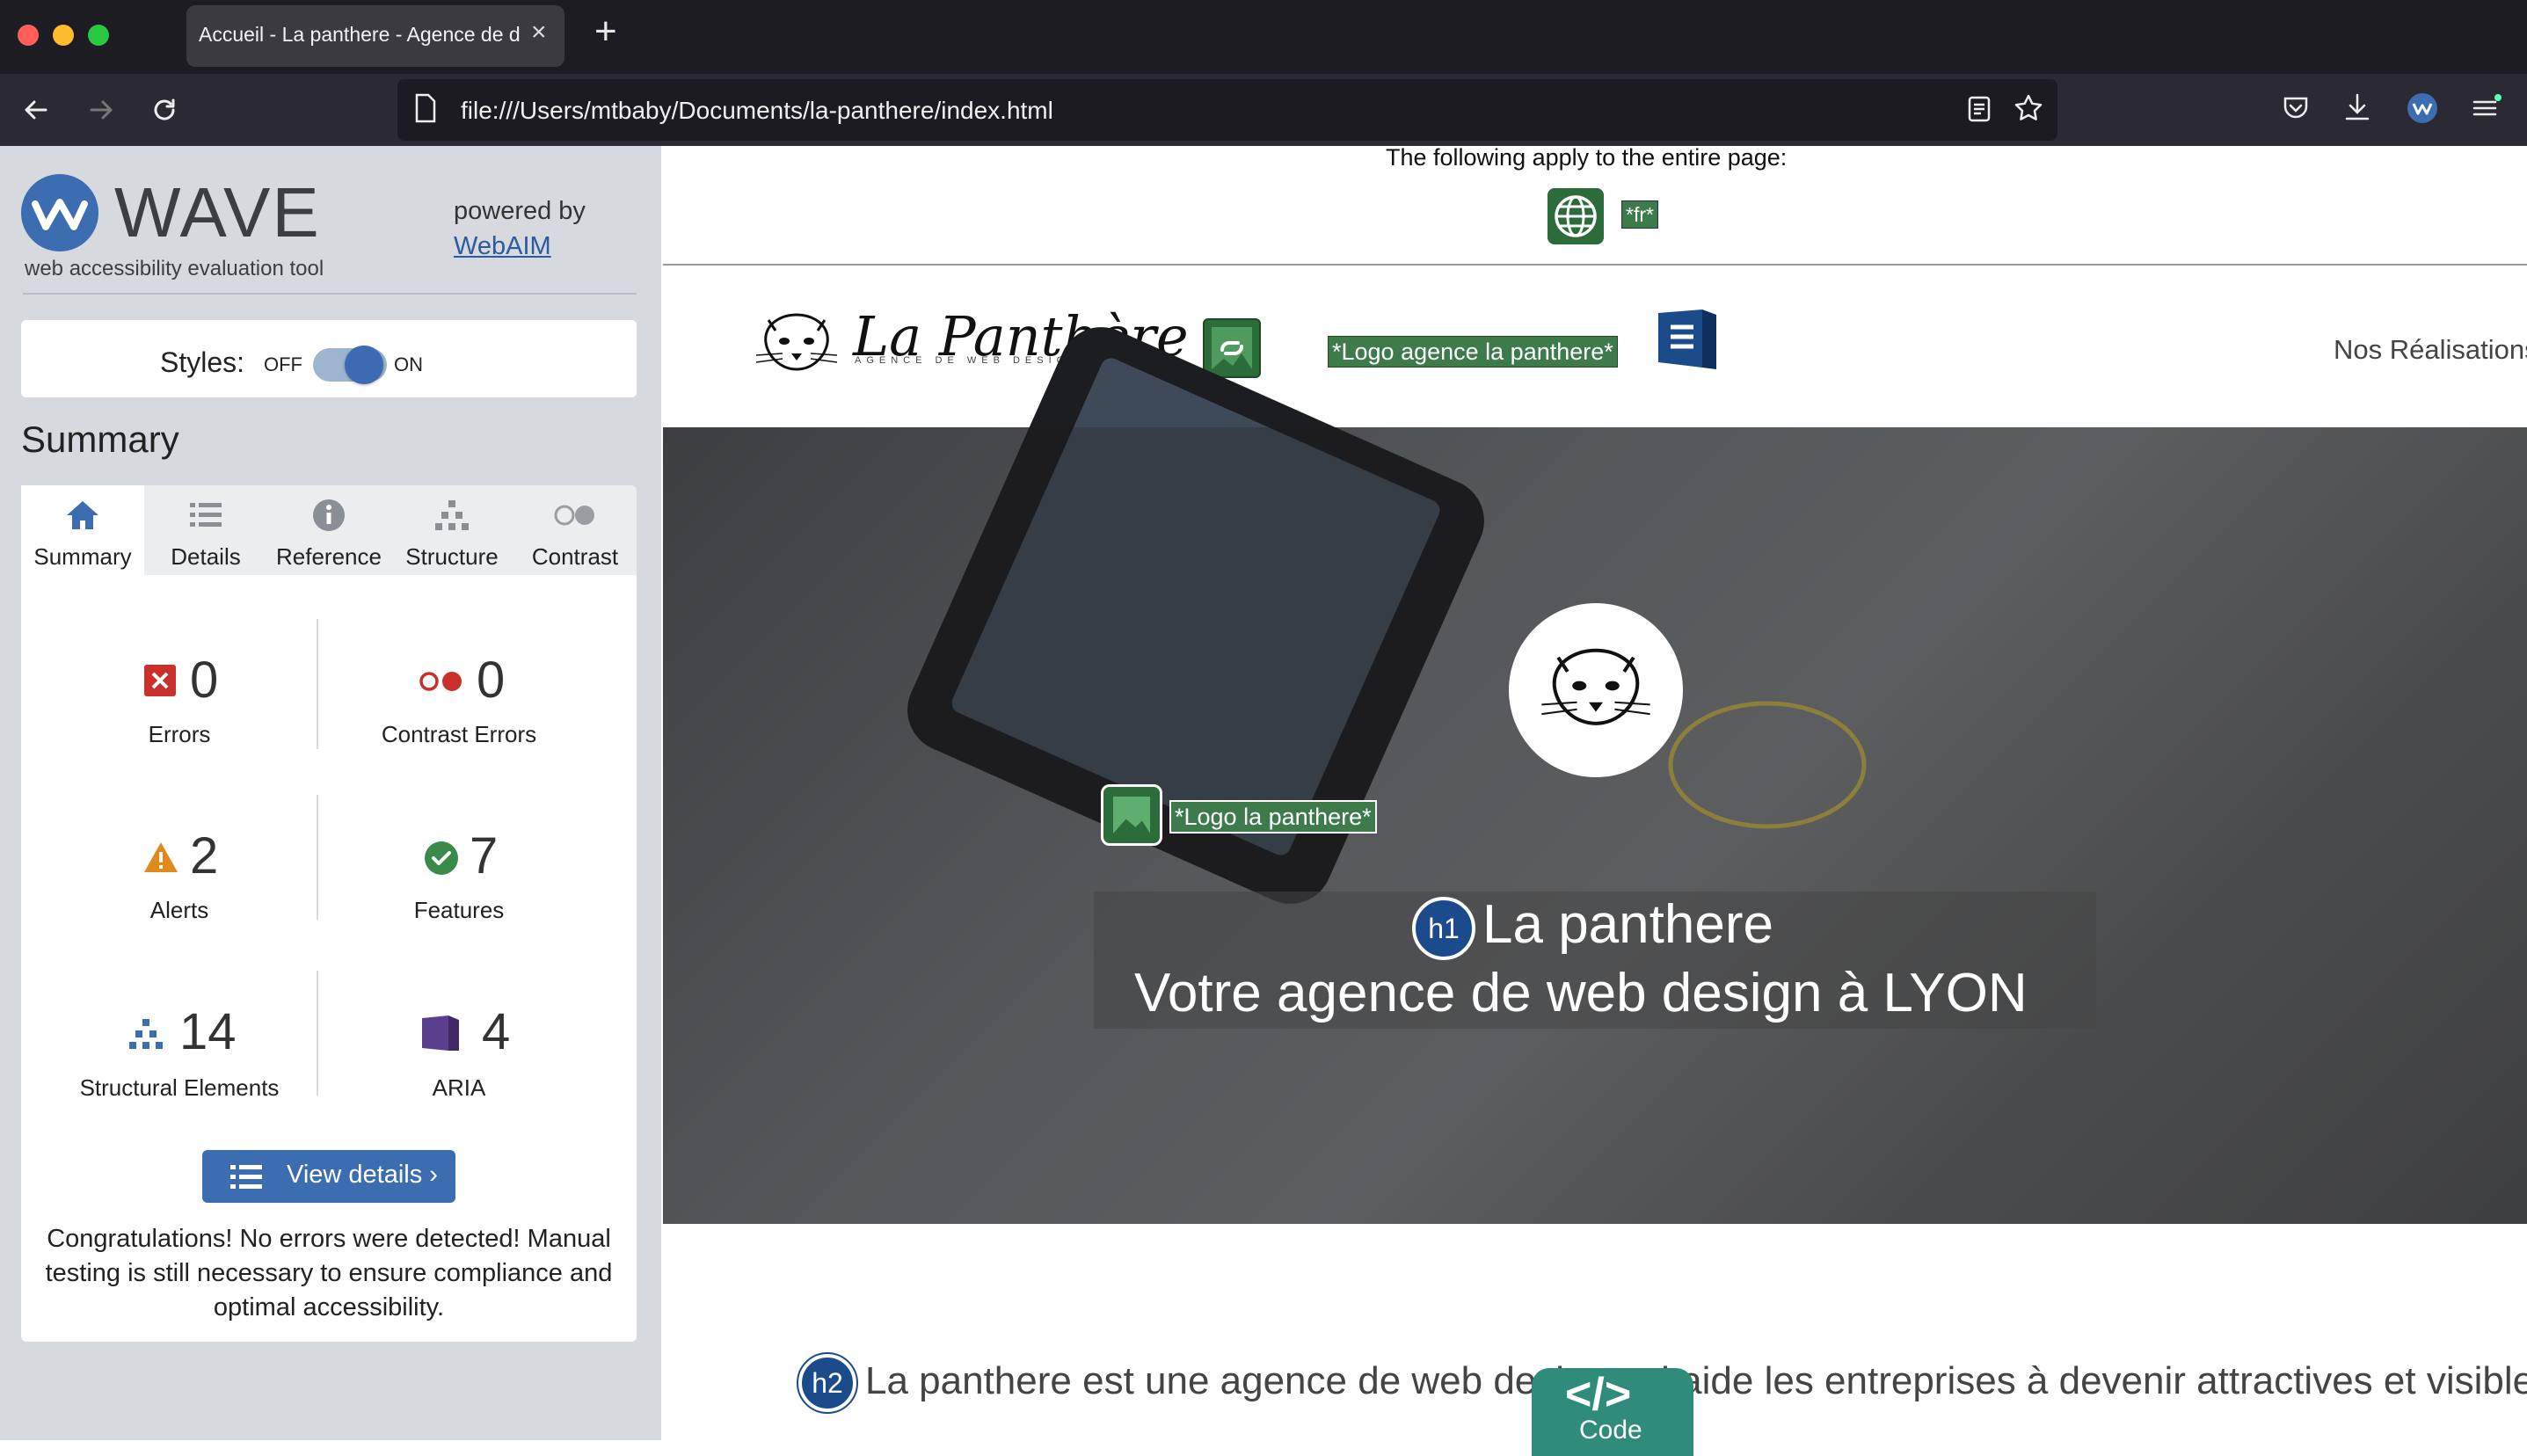  I want to click on nav-link-realisations: Nos Réalisations, so click(2430, 350).